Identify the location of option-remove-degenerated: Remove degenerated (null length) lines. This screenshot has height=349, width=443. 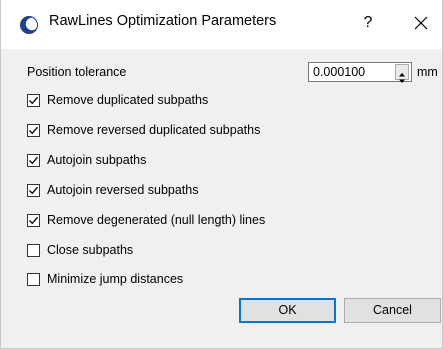
(146, 220).